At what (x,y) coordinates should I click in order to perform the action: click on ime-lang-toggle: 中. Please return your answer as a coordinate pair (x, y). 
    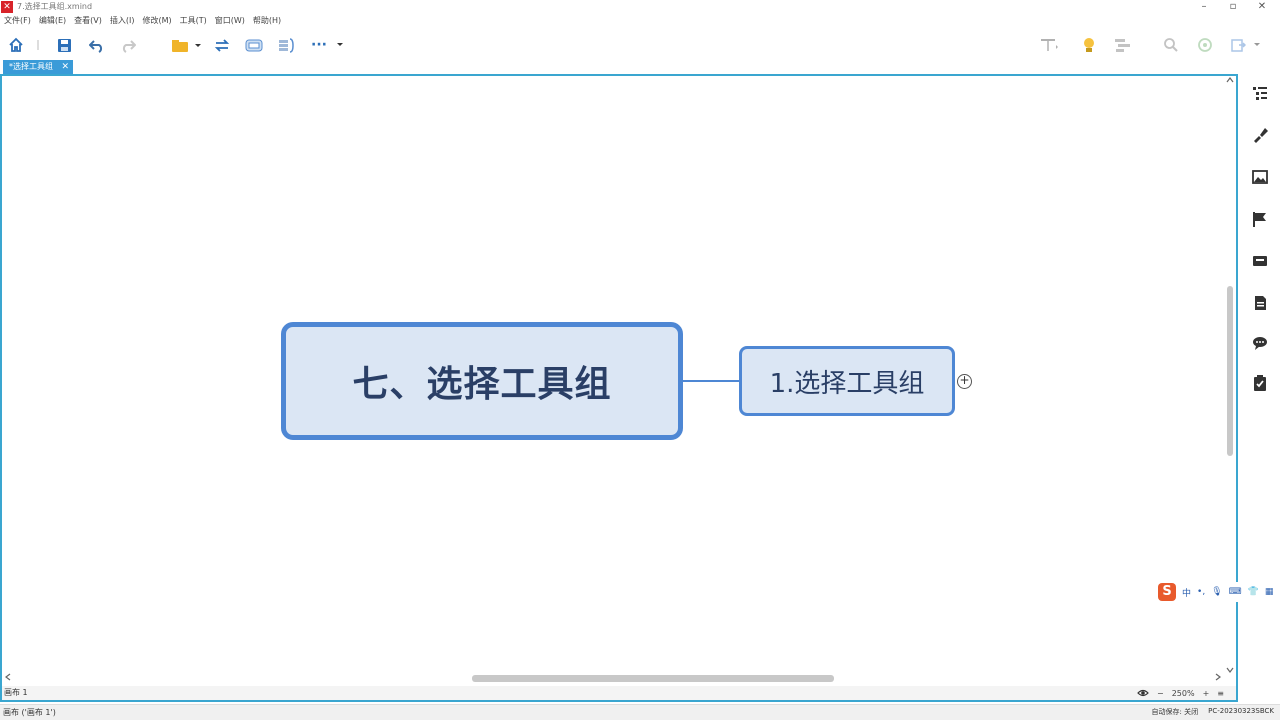
    Looking at the image, I should click on (1186, 592).